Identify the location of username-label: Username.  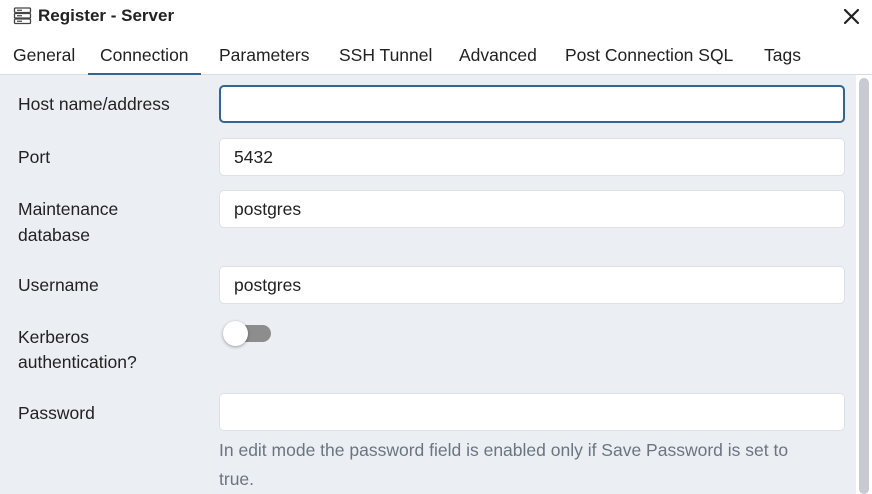
(58, 285).